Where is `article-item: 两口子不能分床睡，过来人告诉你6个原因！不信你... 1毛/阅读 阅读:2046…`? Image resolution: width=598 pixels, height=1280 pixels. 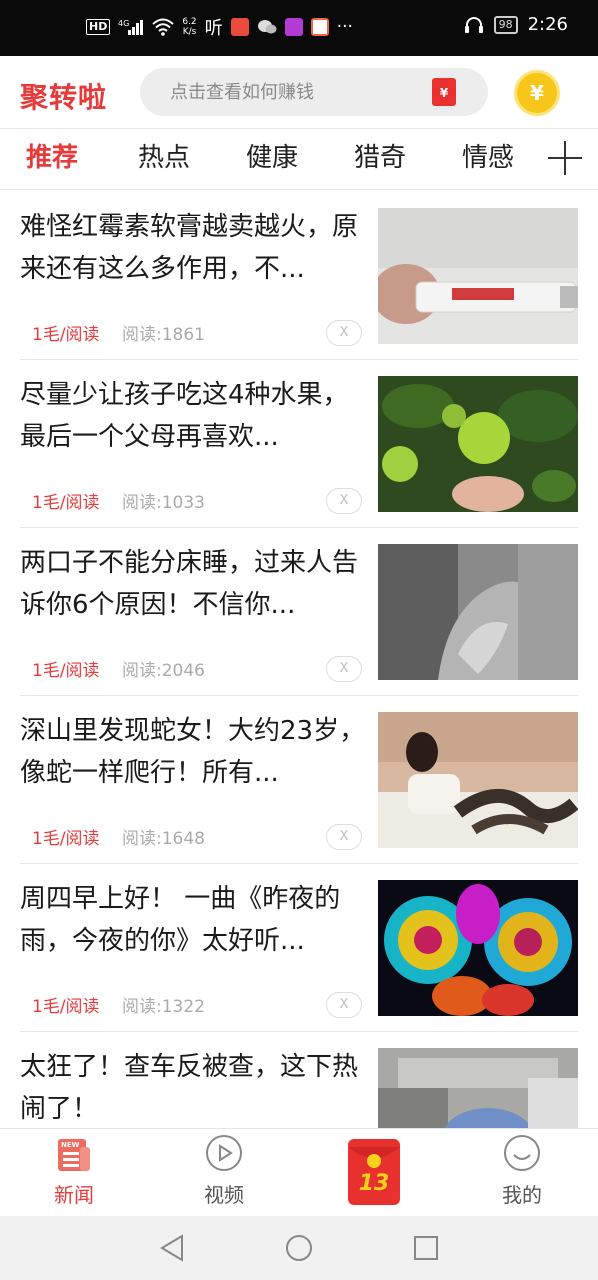 article-item: 两口子不能分床睡，过来人告诉你6个原因！不信你... 1毛/阅读 阅读:2046… is located at coordinates (299, 612).